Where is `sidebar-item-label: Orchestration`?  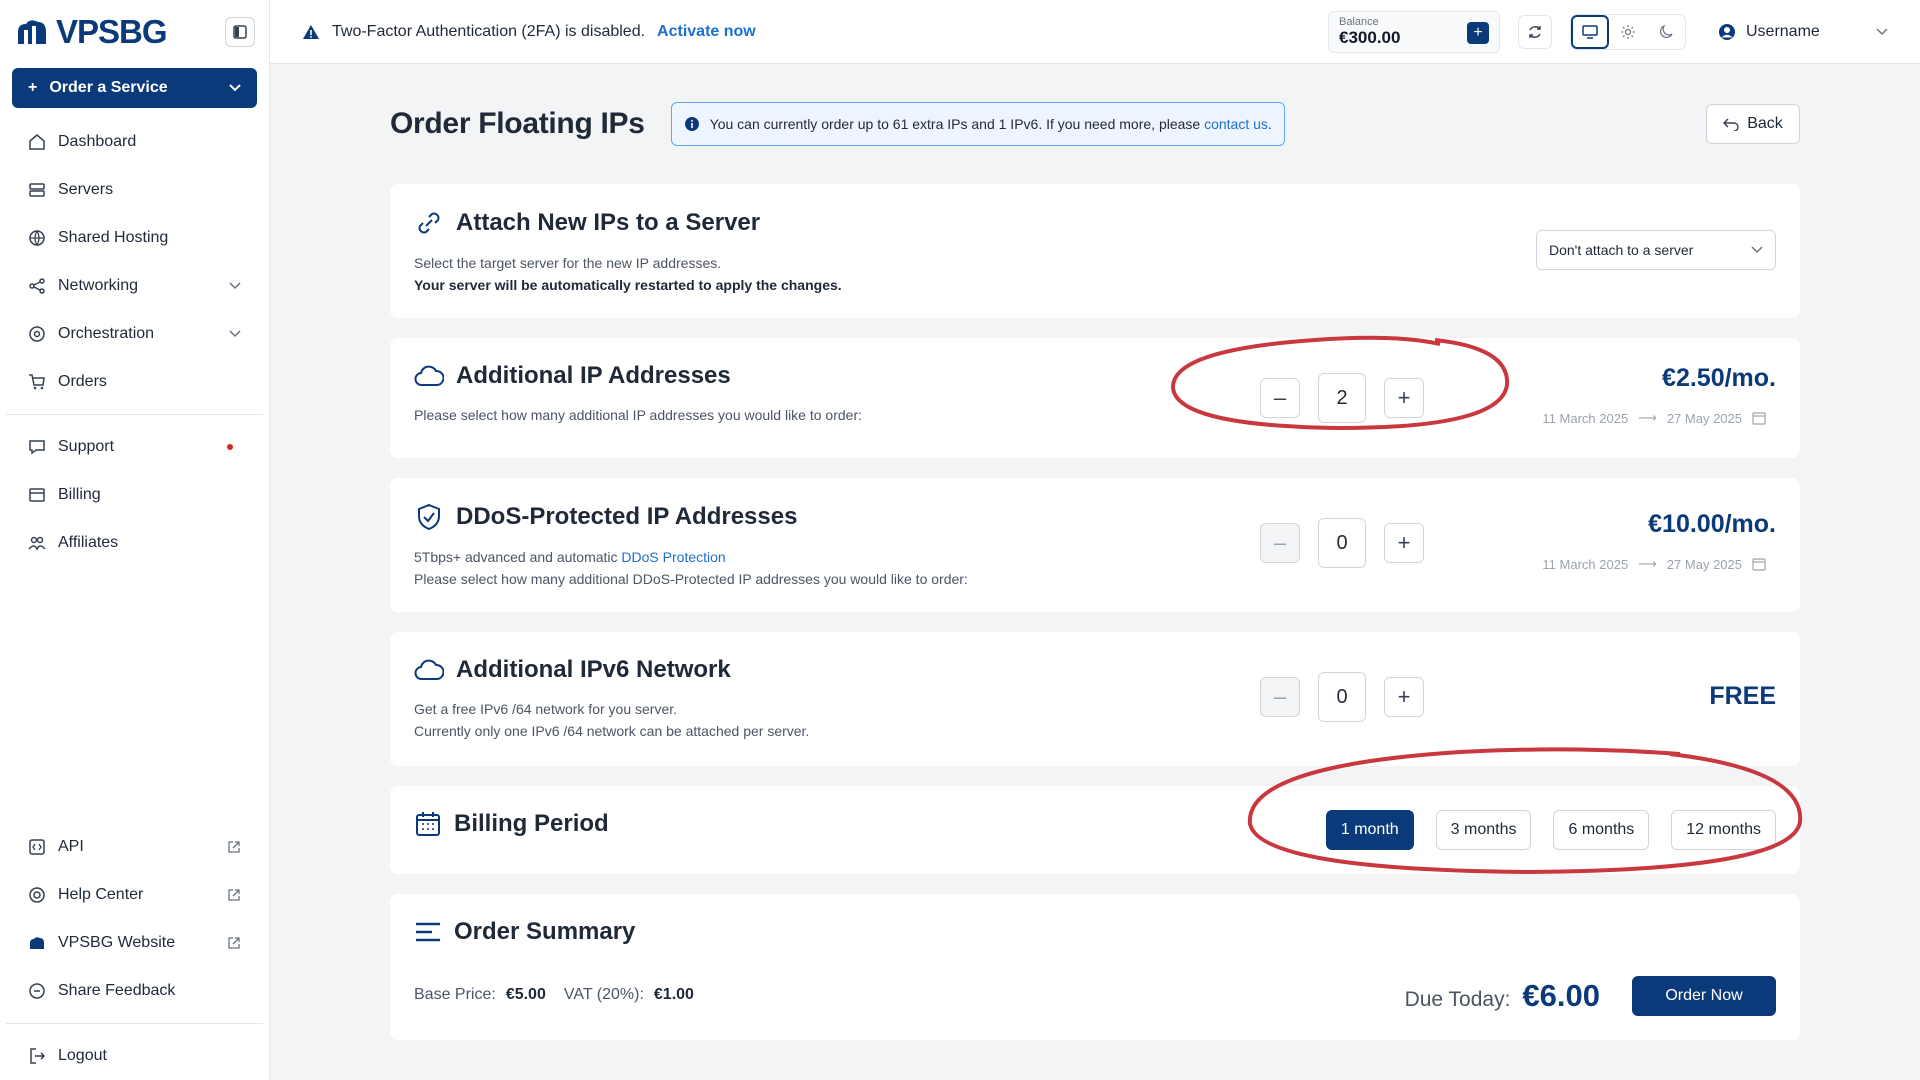
sidebar-item-label: Orchestration is located at coordinates (106, 333).